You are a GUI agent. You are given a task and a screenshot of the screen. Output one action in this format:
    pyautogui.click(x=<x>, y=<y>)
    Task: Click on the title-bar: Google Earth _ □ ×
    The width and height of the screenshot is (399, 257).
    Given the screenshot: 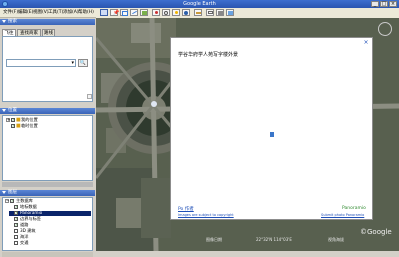 What is the action you would take?
    pyautogui.click(x=199, y=4)
    